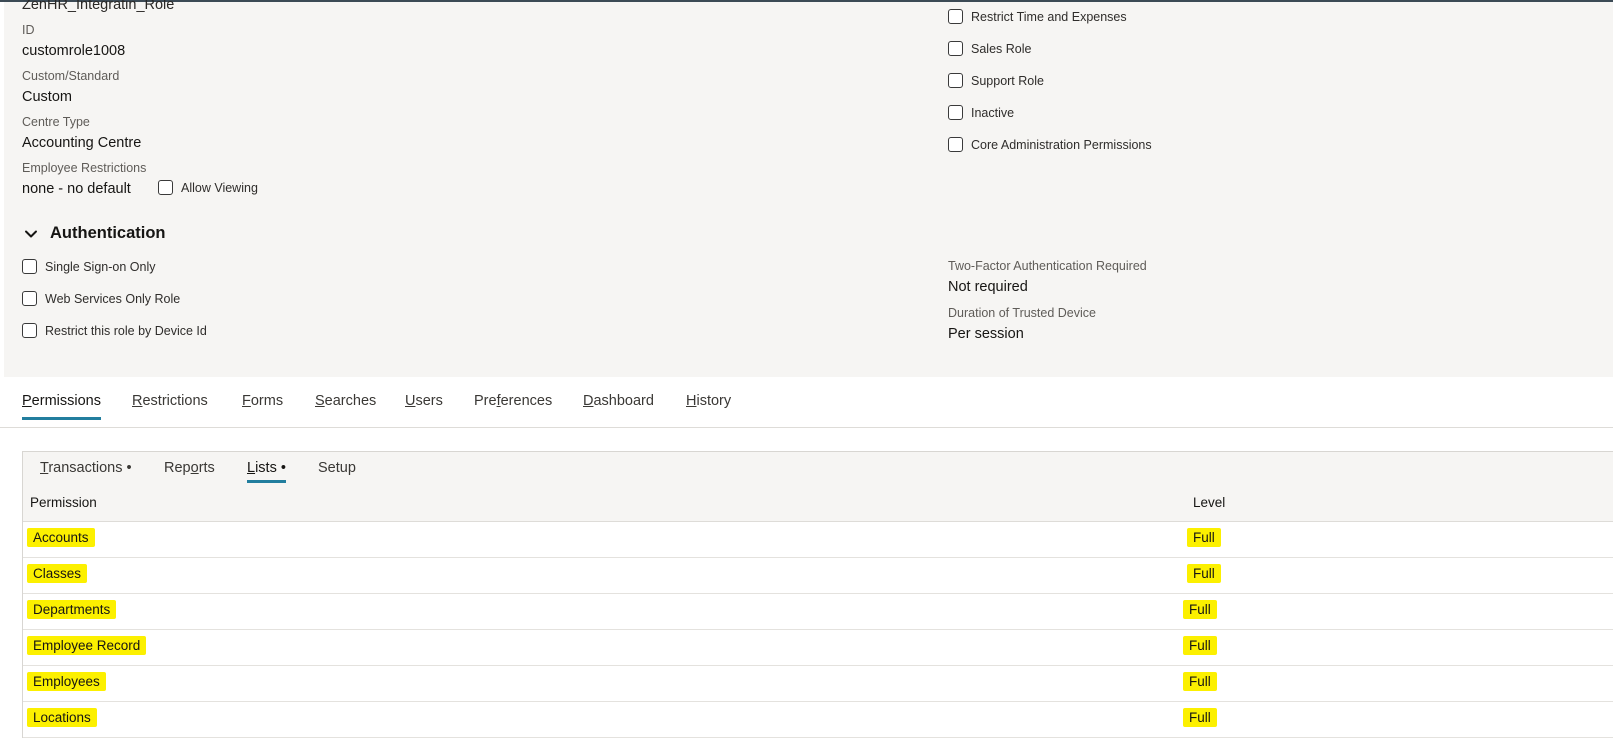 This screenshot has height=746, width=1613. Describe the element at coordinates (63, 502) in the screenshot. I see `column-header-permission: Permission` at that location.